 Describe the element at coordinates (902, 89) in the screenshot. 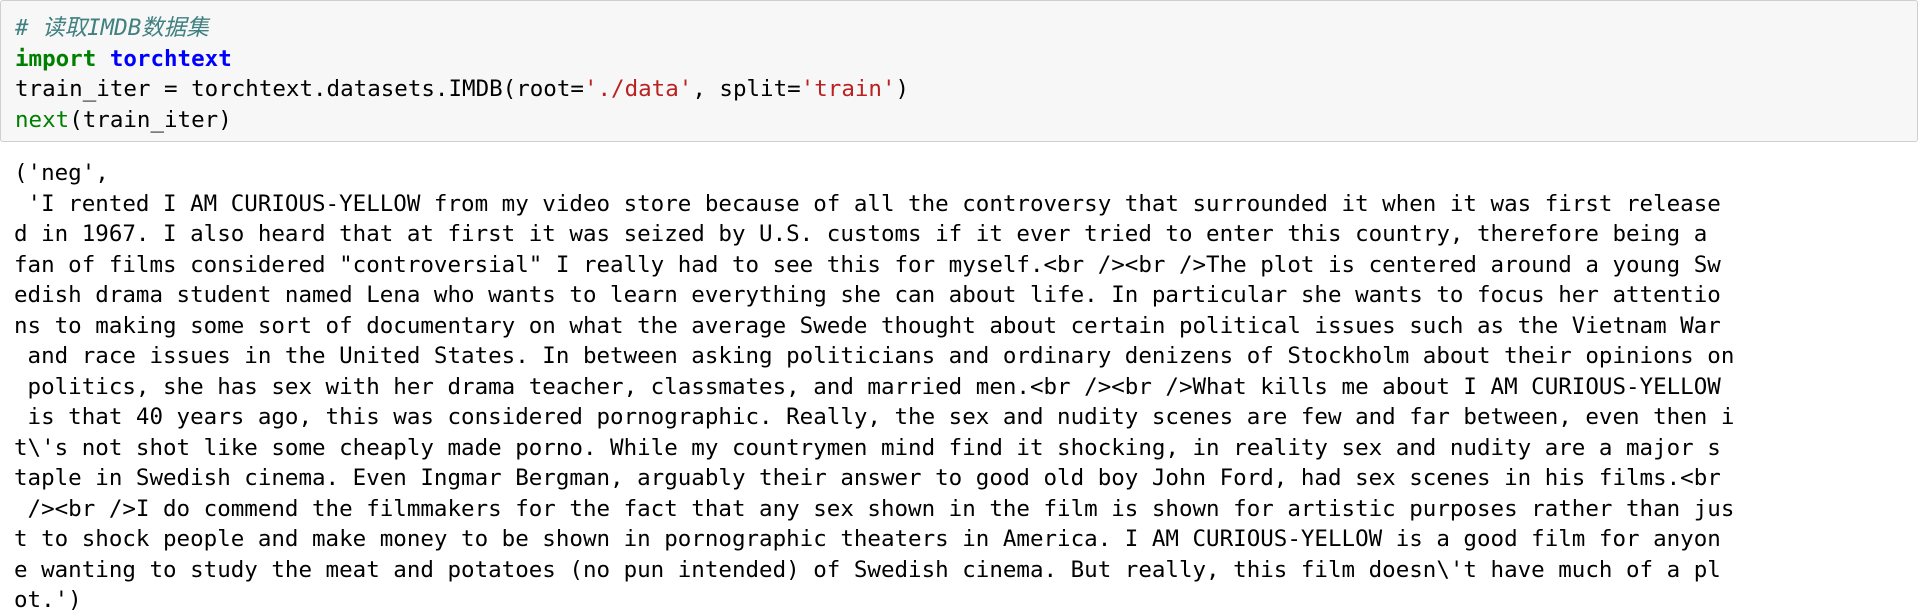

I see `dataset-call-suffix: )` at that location.